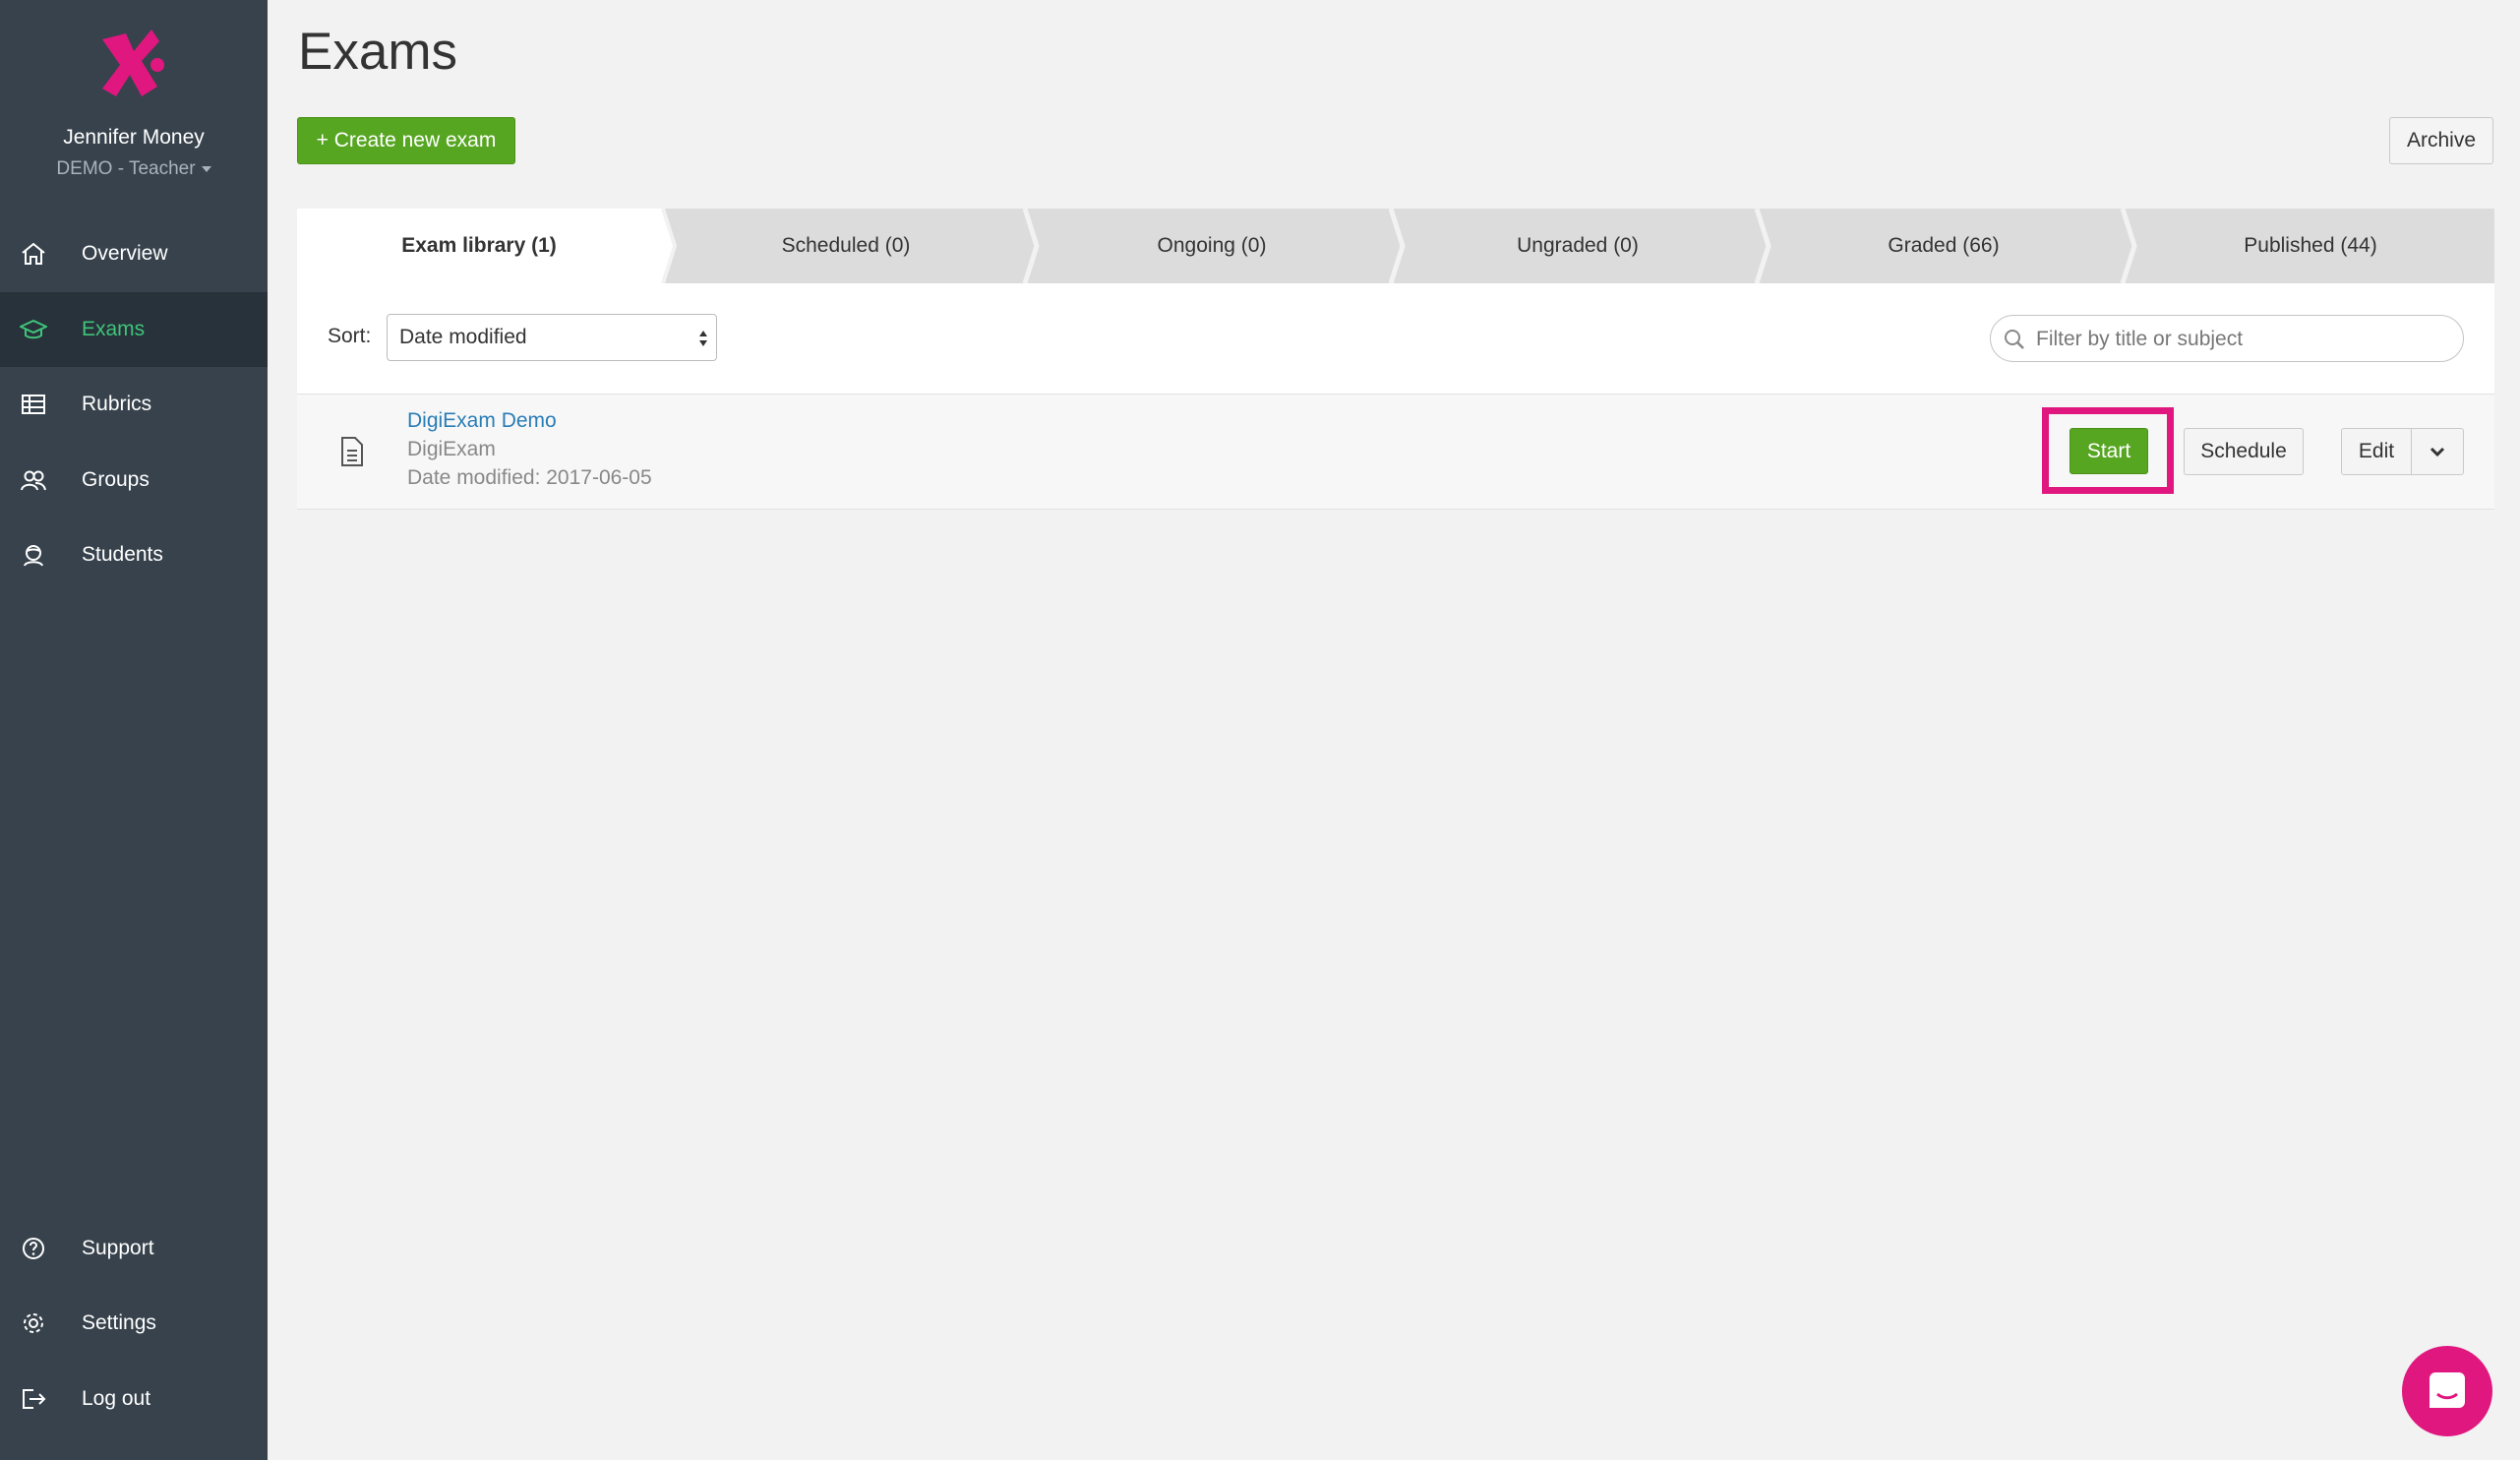 The height and width of the screenshot is (1460, 2520). Describe the element at coordinates (206, 168) in the screenshot. I see `caret-down-icon` at that location.